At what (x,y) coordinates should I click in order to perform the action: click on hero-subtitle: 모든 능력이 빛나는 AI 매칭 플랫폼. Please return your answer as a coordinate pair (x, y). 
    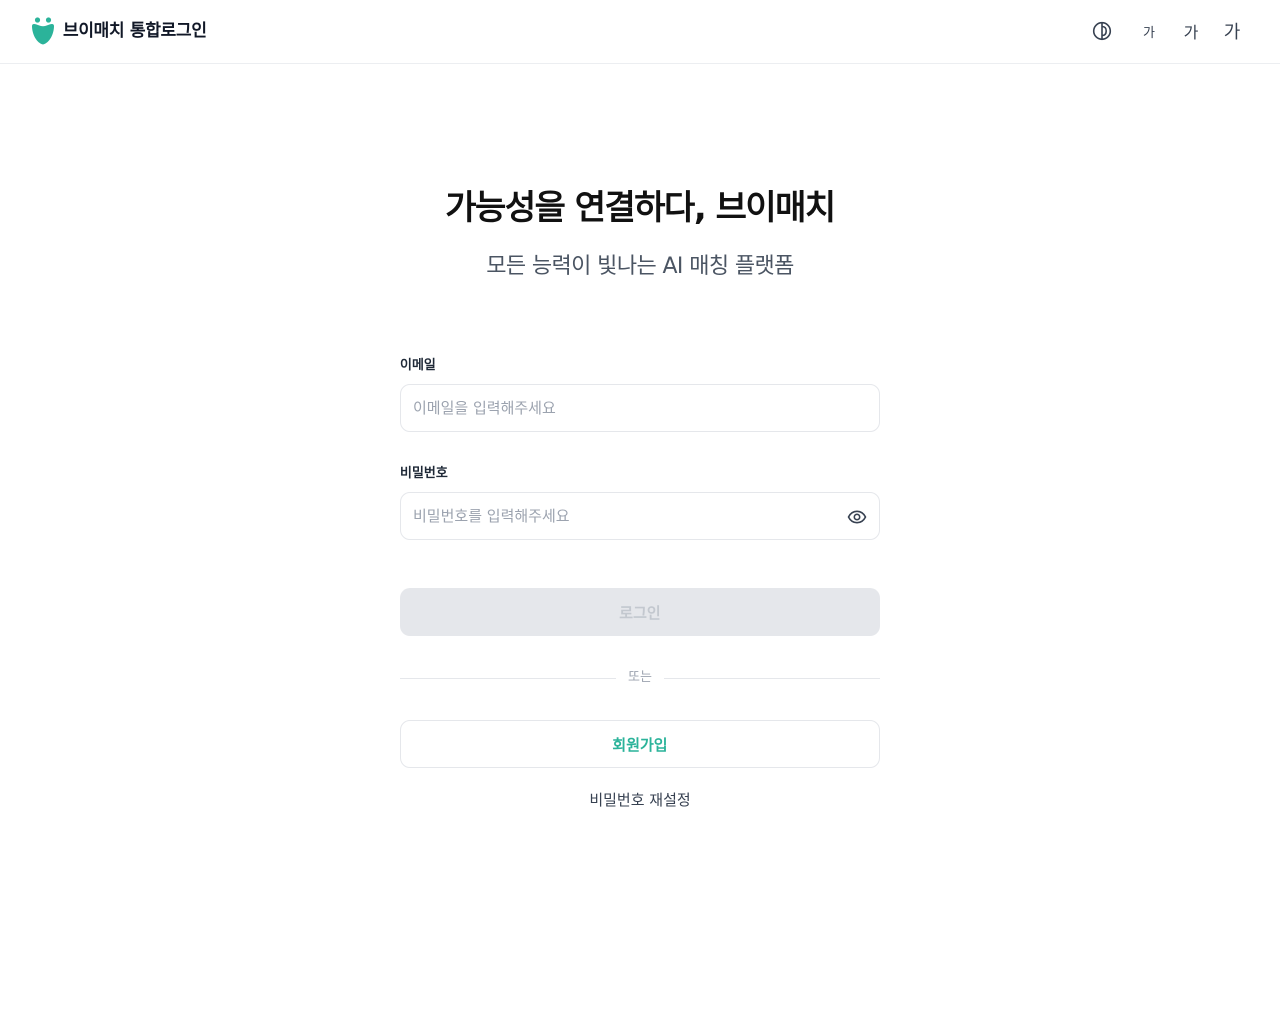
    Looking at the image, I should click on (640, 266).